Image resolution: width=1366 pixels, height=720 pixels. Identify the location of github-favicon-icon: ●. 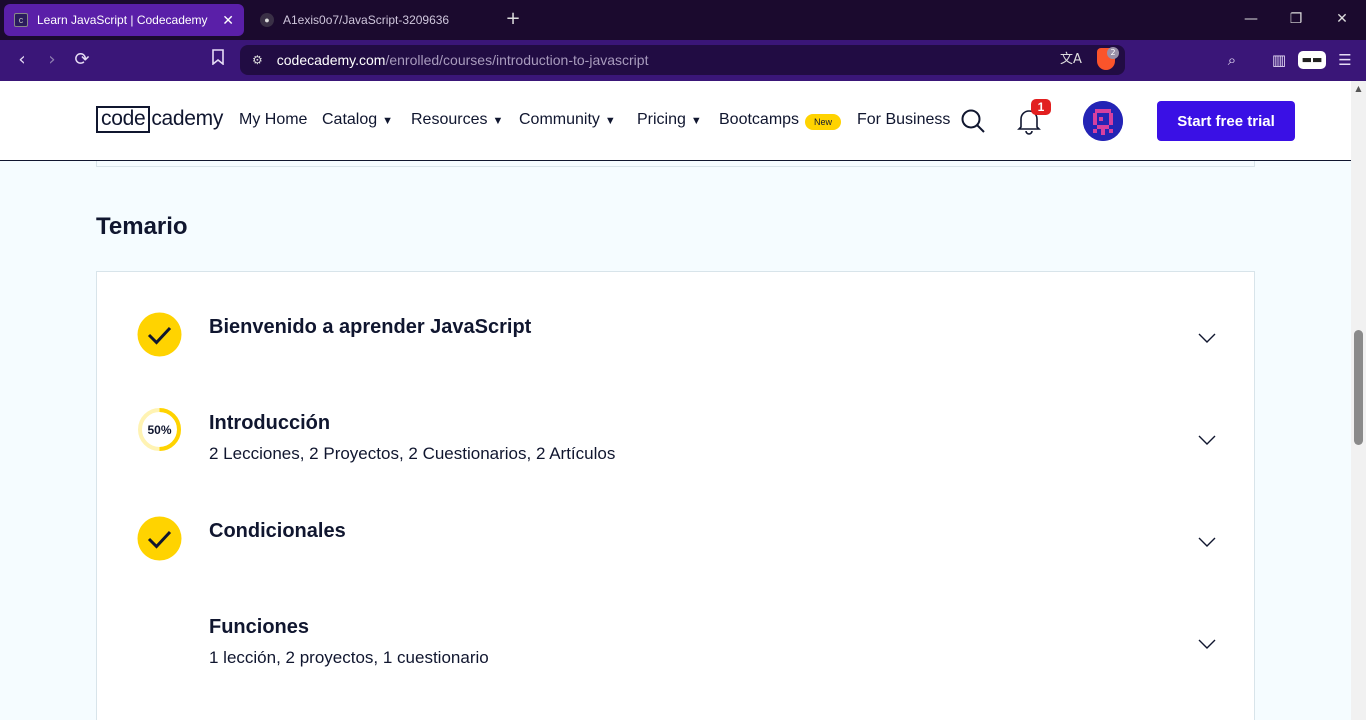
(267, 20).